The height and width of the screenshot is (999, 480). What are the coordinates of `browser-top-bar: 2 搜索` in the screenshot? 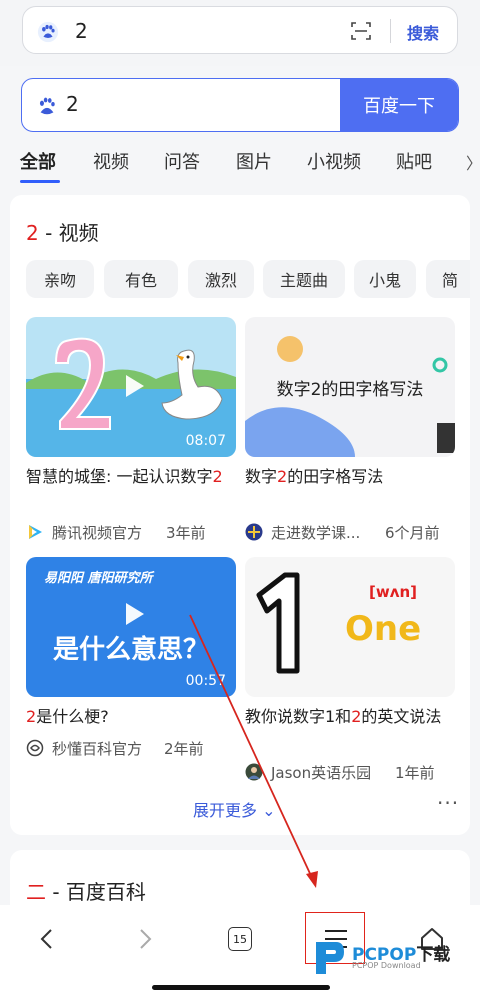 It's located at (240, 33).